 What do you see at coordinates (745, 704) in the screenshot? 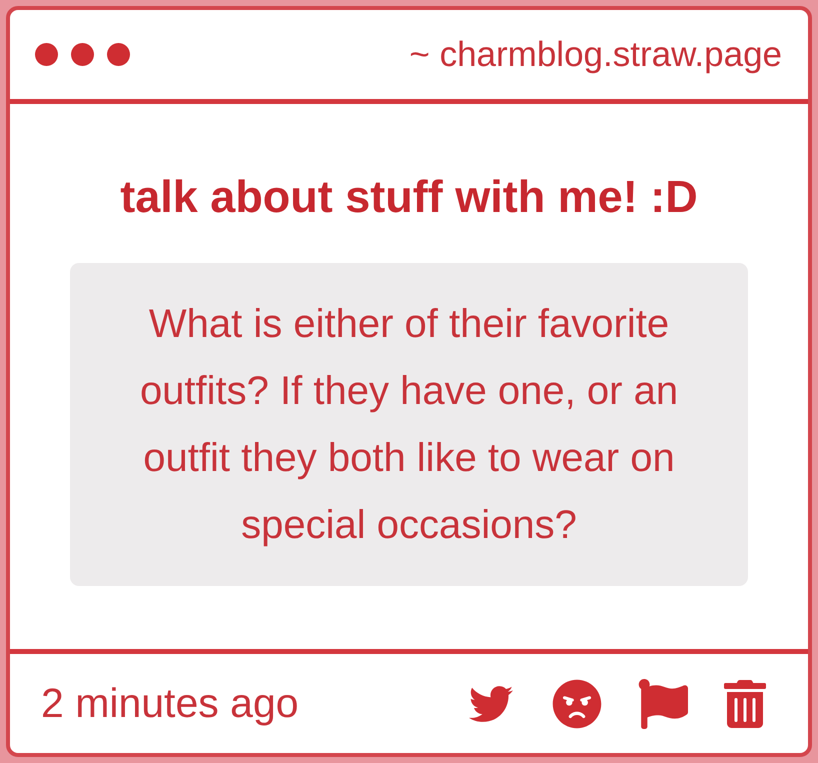
I see `trash-icon` at bounding box center [745, 704].